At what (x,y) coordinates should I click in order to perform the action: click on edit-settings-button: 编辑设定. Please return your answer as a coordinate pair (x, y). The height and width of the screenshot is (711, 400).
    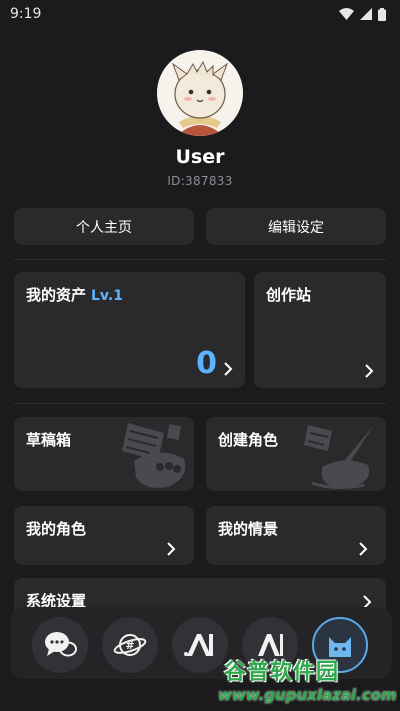
    Looking at the image, I should click on (296, 226).